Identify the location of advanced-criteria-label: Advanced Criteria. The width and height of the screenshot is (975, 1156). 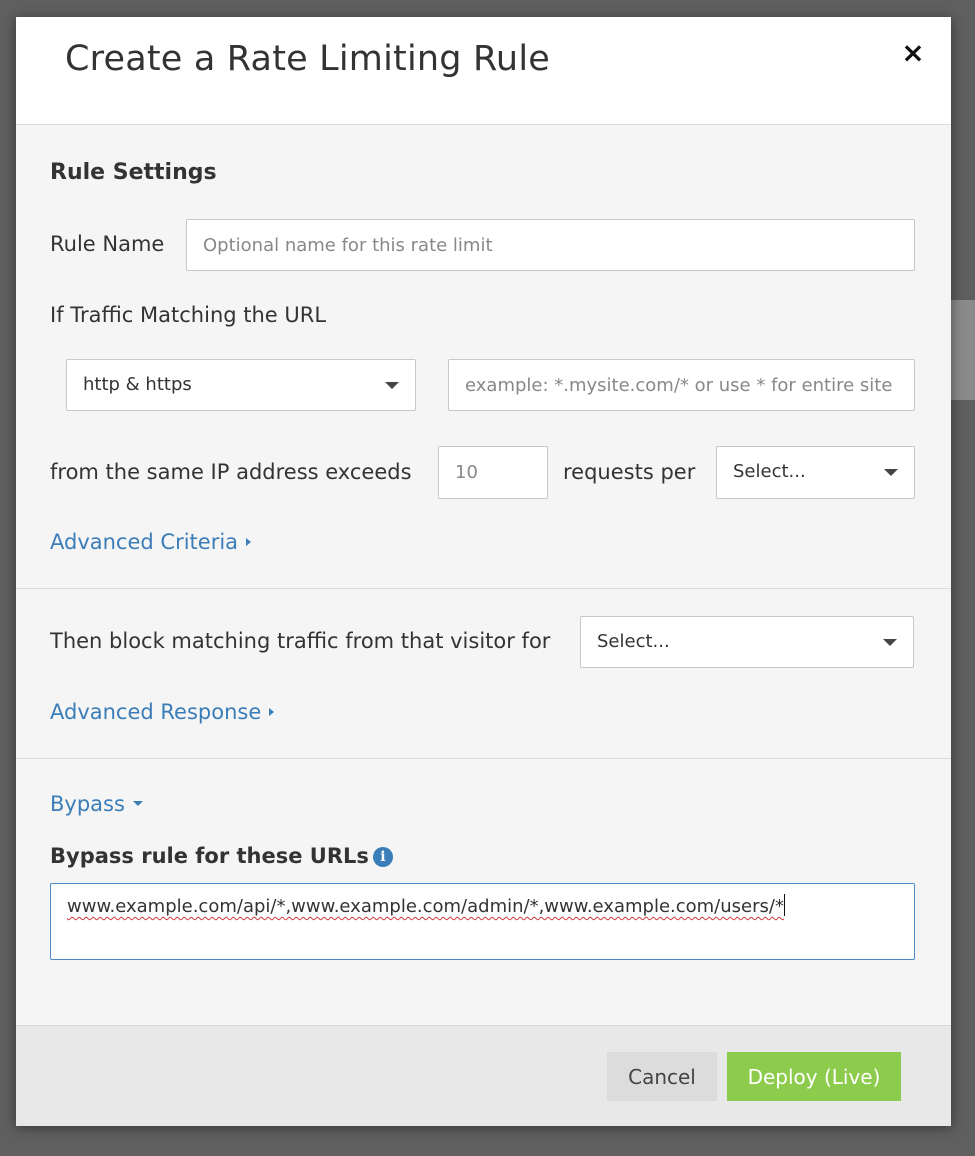
(144, 542).